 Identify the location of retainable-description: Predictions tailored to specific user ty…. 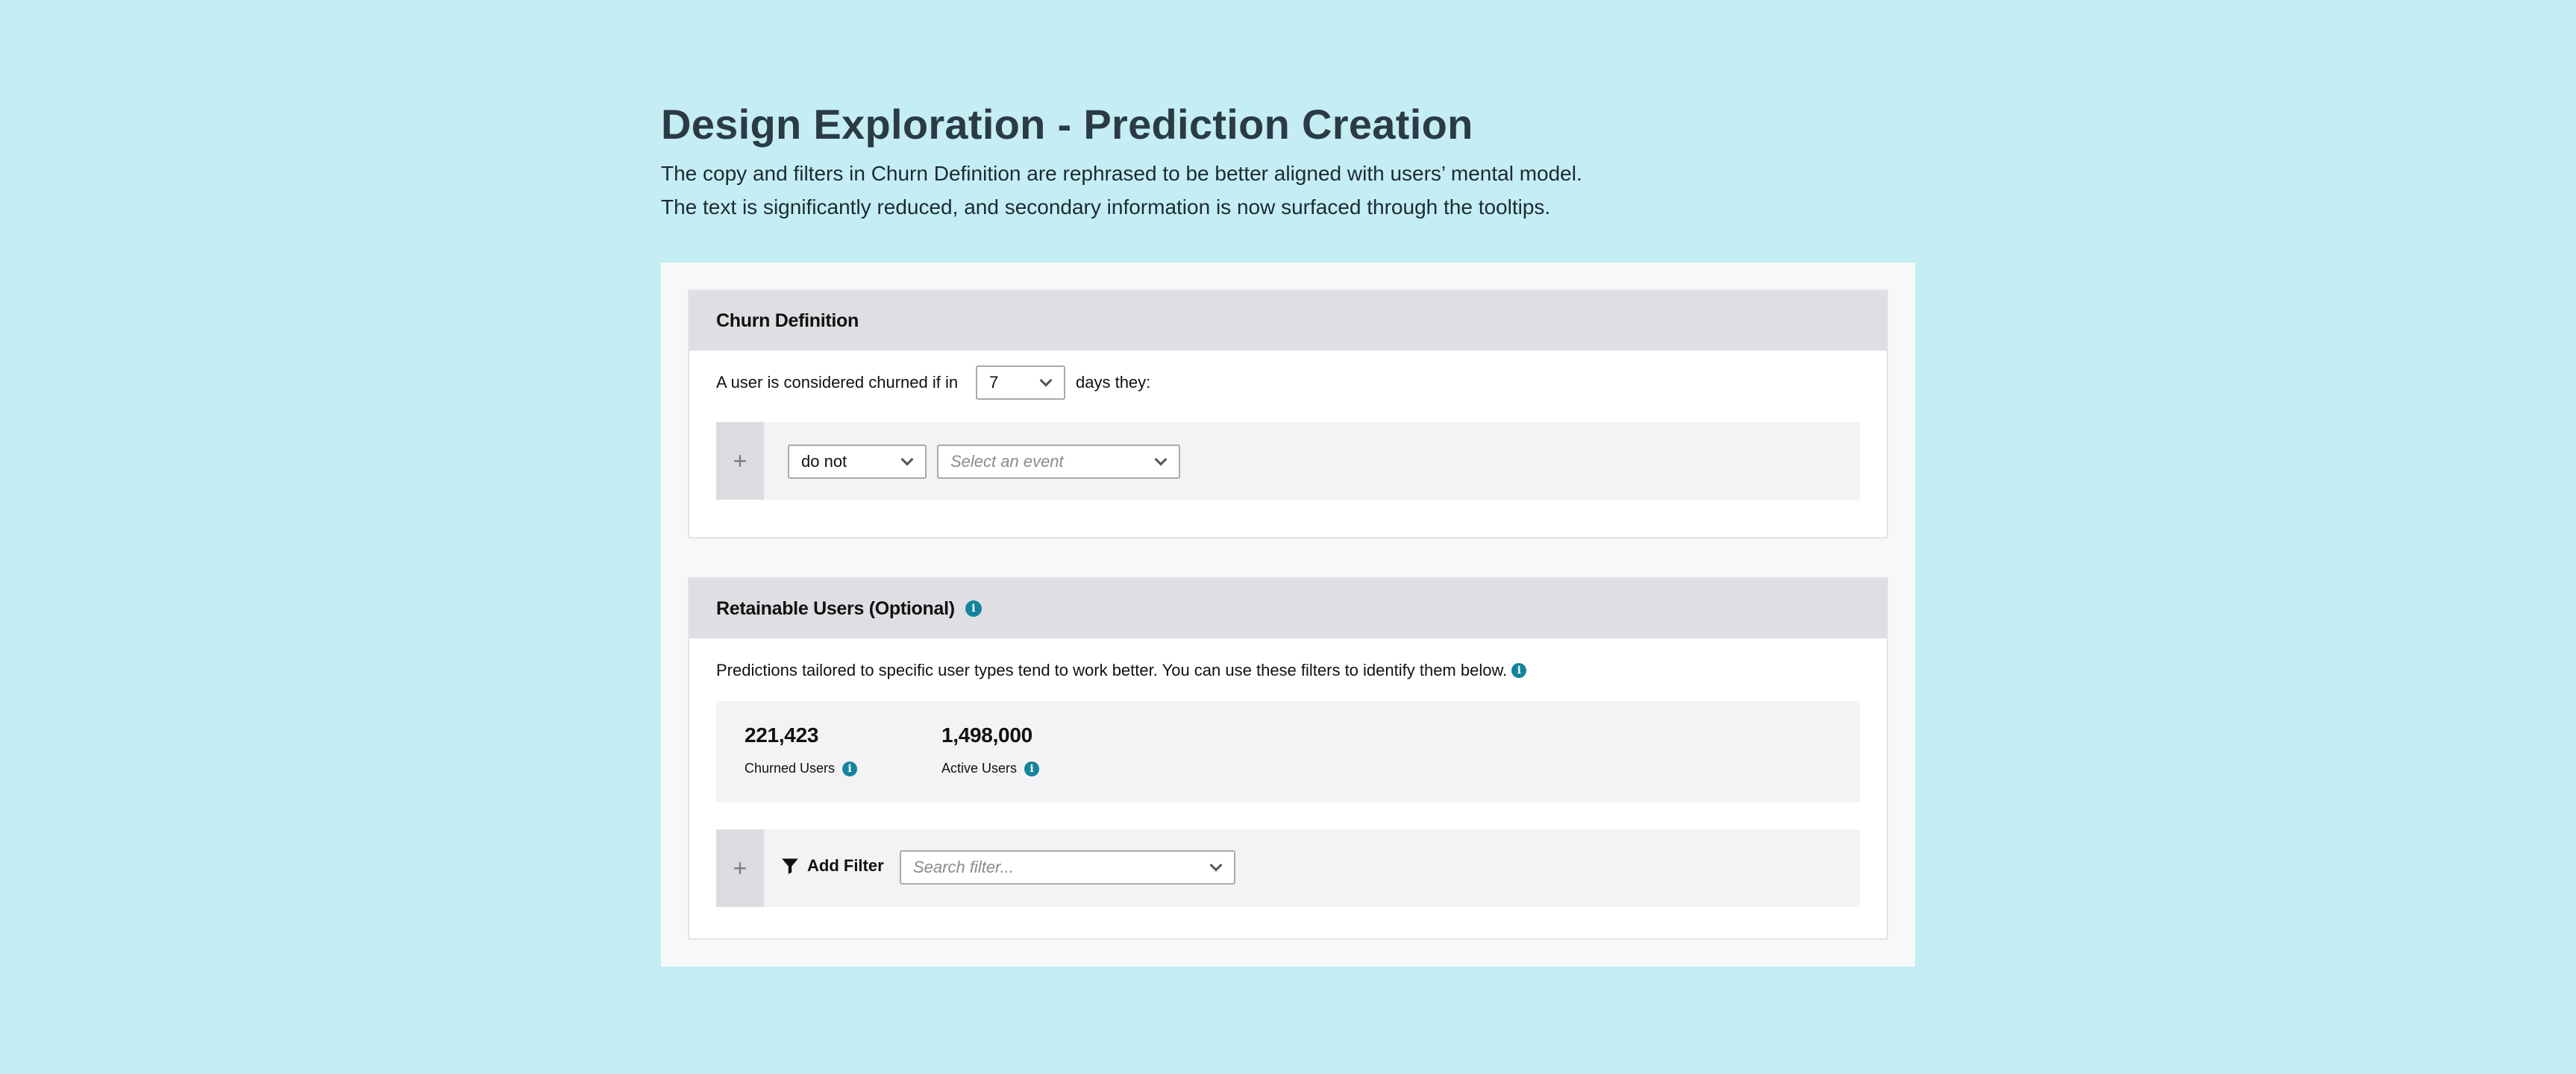
(1112, 670).